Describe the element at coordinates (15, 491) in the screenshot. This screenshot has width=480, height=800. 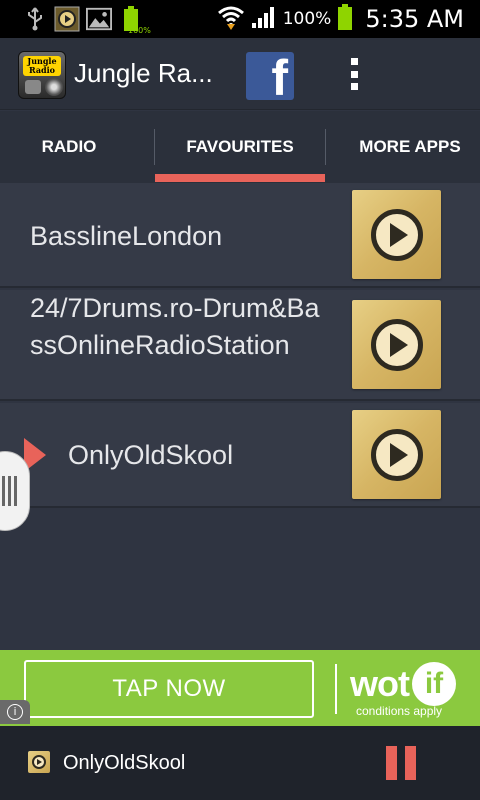
I see `drawer-handle` at that location.